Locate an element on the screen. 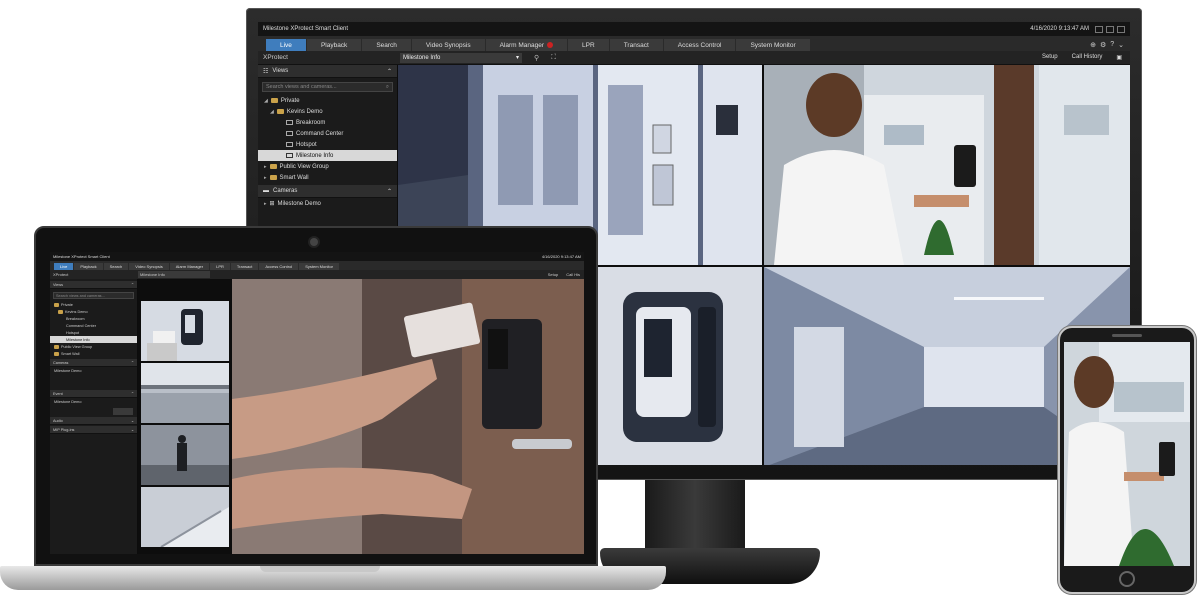 The width and height of the screenshot is (1200, 600). laptop-tree-item-kevins-demo: Kevins Demo is located at coordinates (93, 311).